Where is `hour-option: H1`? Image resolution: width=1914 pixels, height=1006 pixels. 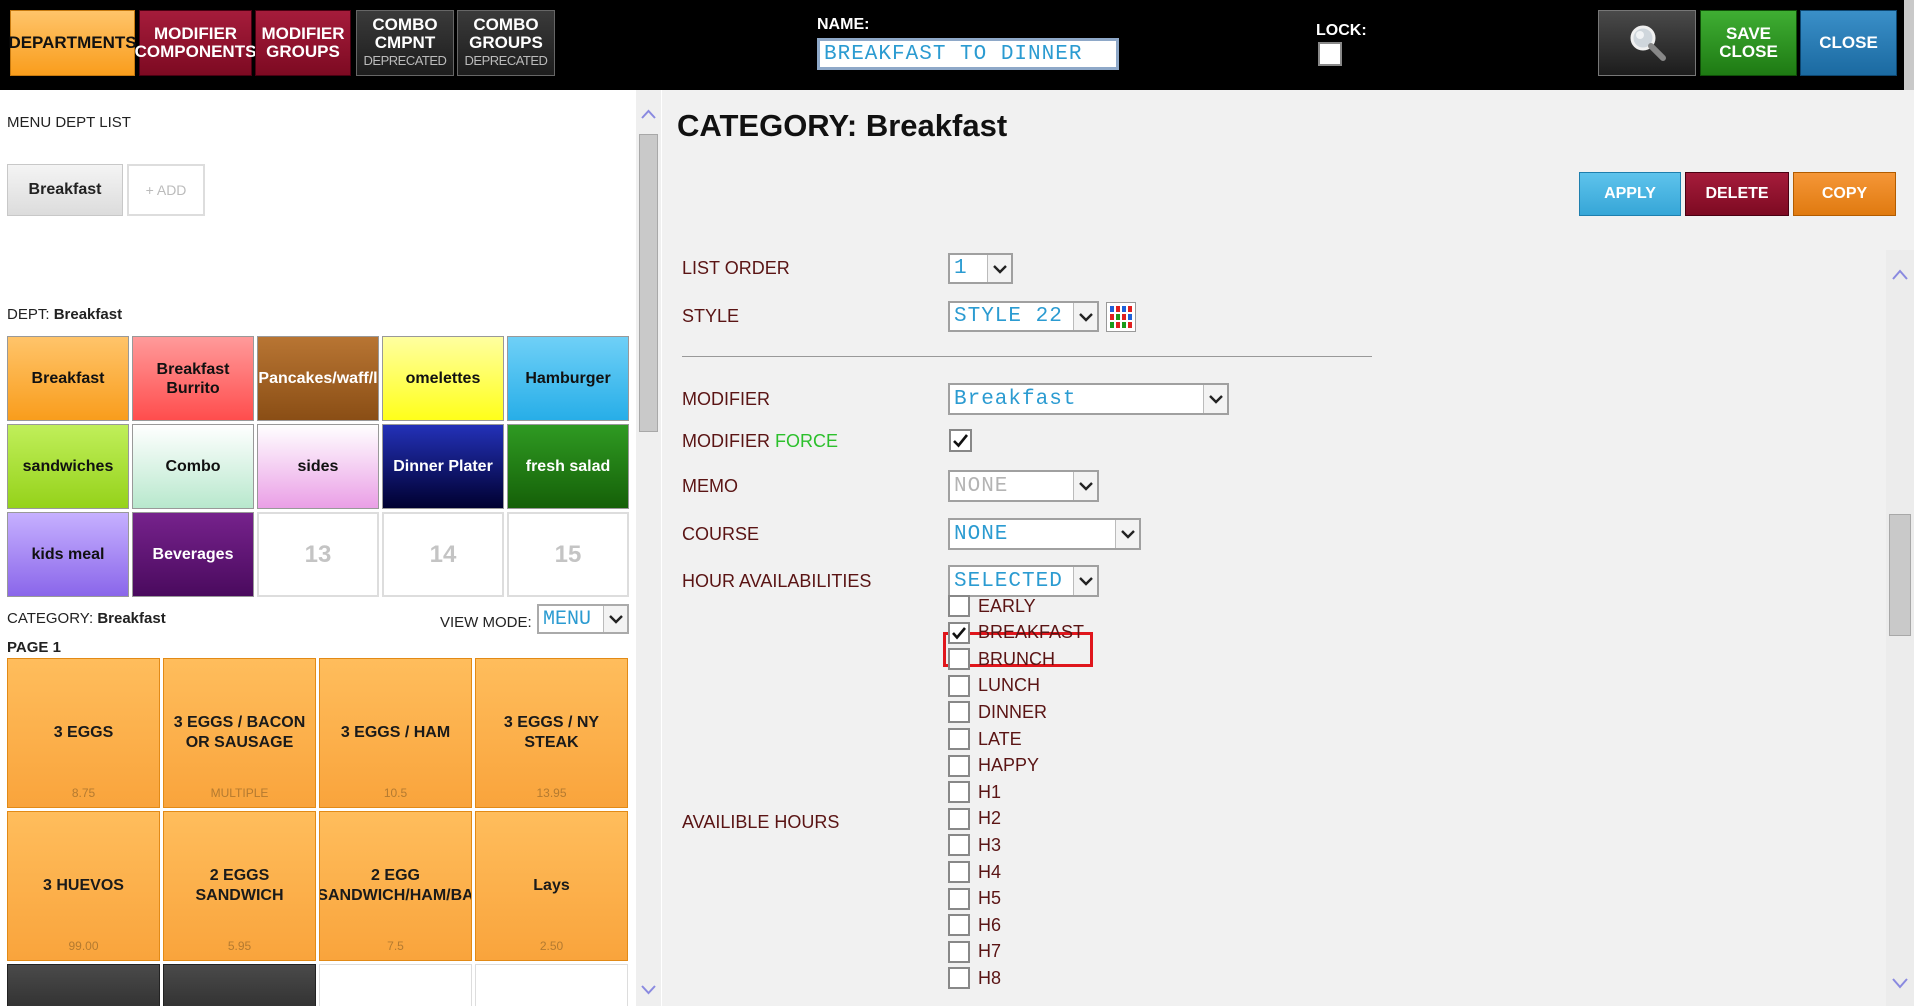
hour-option: H1 is located at coordinates (974, 792).